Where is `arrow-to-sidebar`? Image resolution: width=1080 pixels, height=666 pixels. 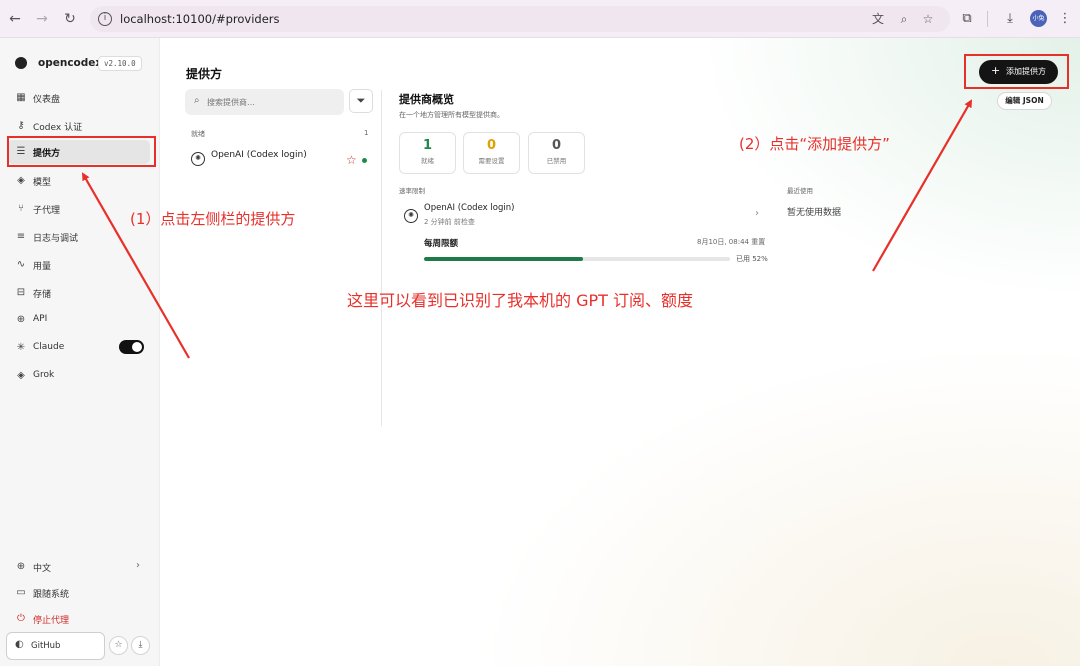 arrow-to-sidebar is located at coordinates (136, 265).